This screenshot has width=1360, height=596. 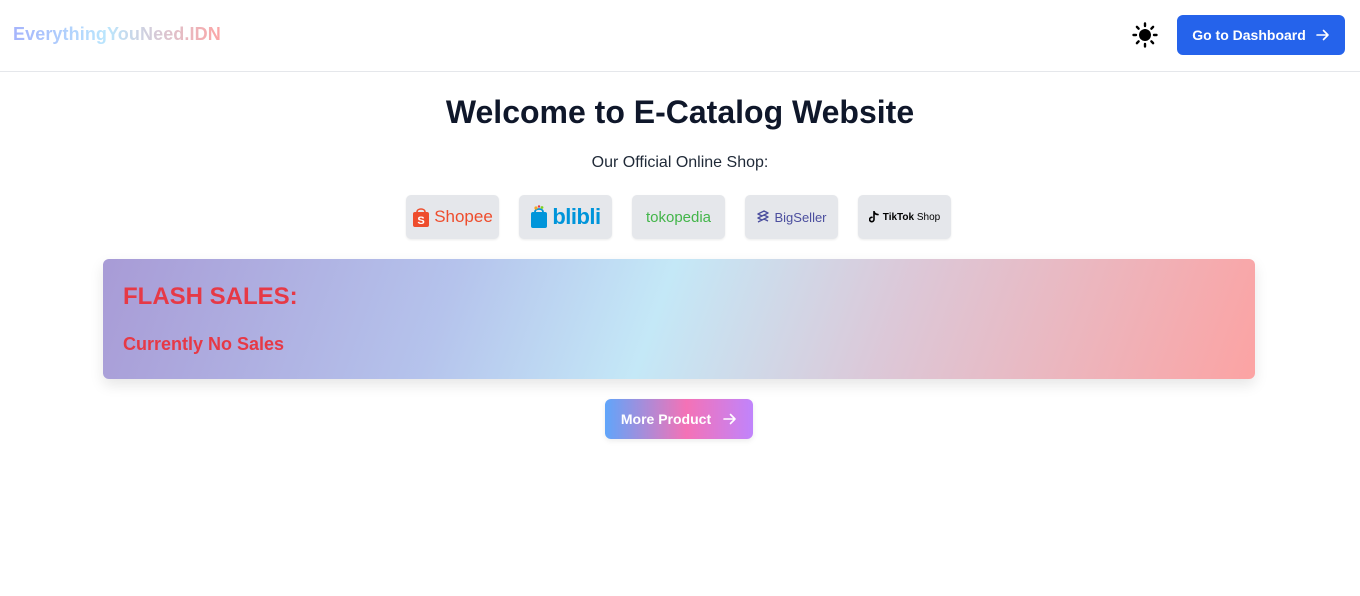 I want to click on shopee-bag-icon: S, so click(x=421, y=217).